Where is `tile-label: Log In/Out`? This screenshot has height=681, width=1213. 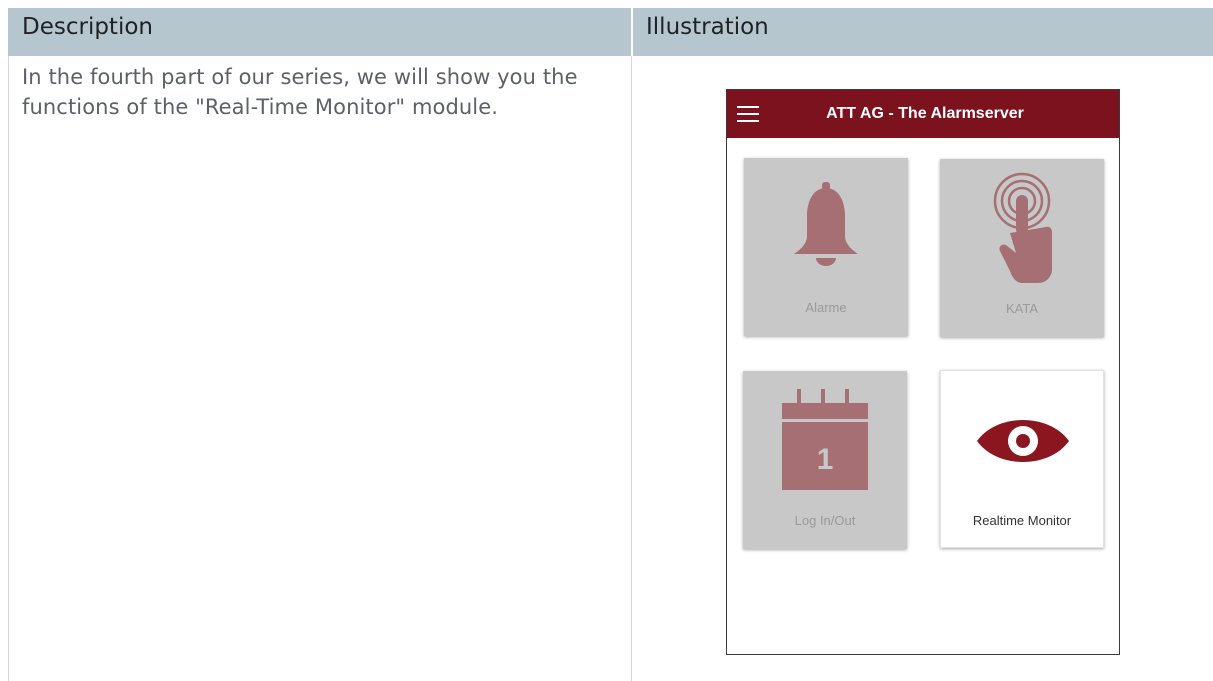
tile-label: Log In/Out is located at coordinates (825, 520).